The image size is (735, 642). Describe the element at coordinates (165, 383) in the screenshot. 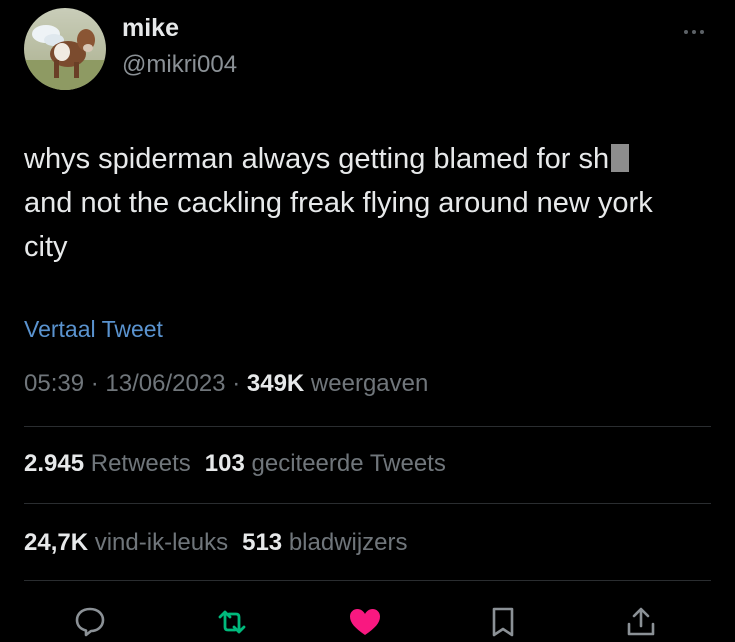

I see `tweet-date: 13/06/2023` at that location.